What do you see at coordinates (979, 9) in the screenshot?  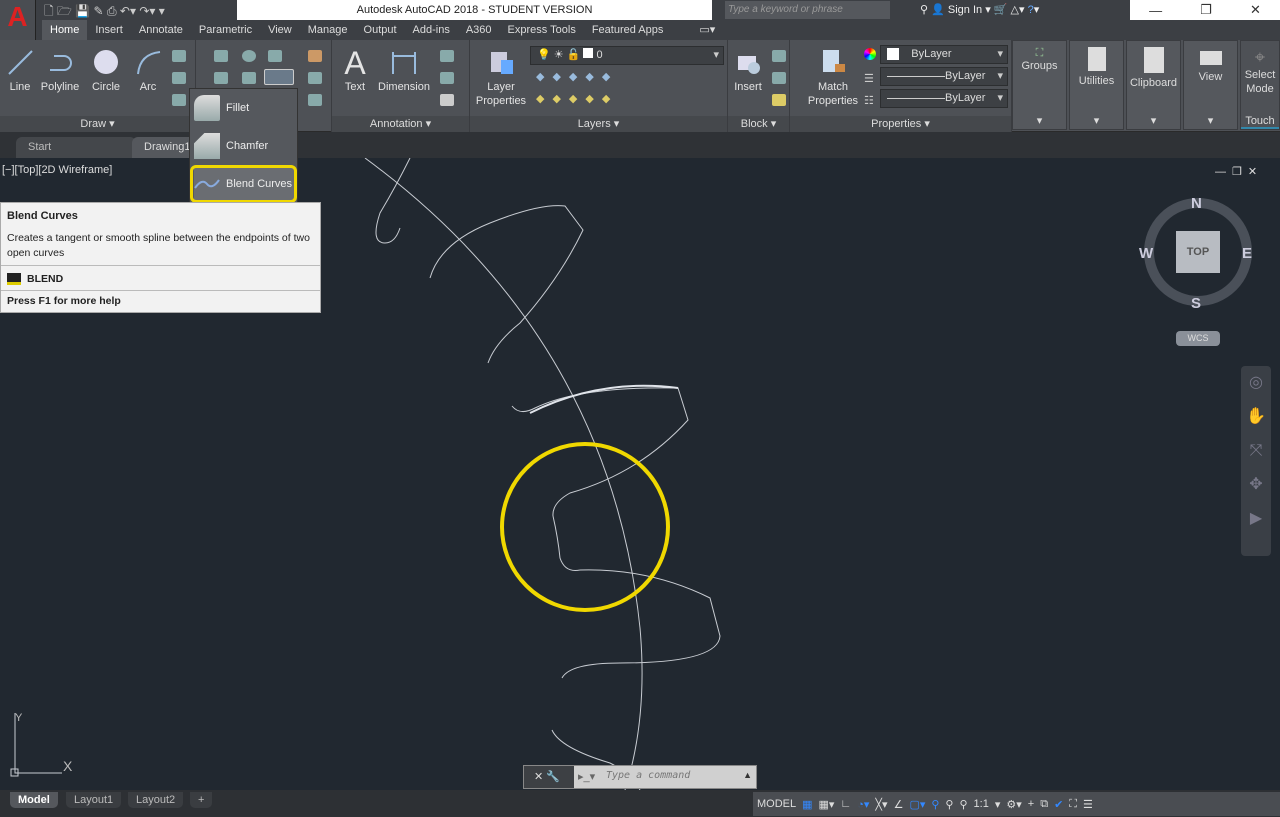 I see `sign-in-button: ⚲ 👤 Sign In ▾ 🛒 △▾ ?▾` at bounding box center [979, 9].